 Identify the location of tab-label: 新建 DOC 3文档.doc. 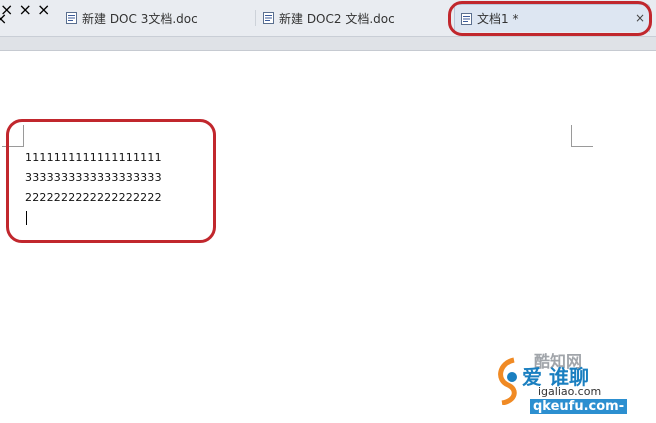
(140, 18).